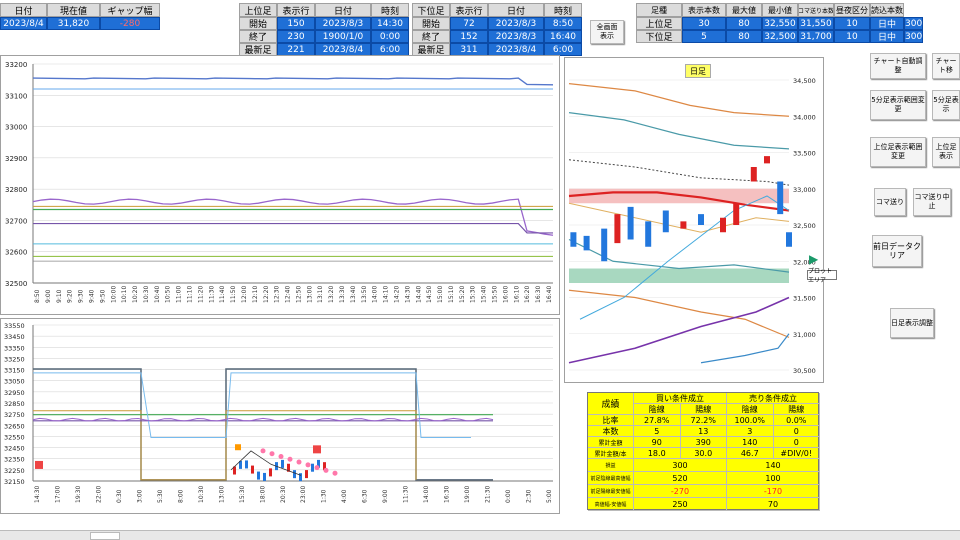  Describe the element at coordinates (611, 478) in the screenshot. I see `stats-merged-label: 前足陰線最高値幅` at that location.